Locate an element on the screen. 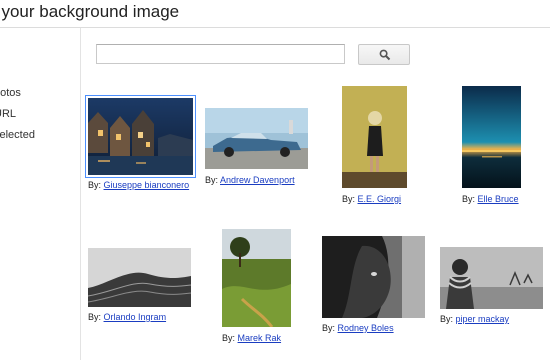  image-caption-1: By: Giuseppe bianconero is located at coordinates (138, 185).